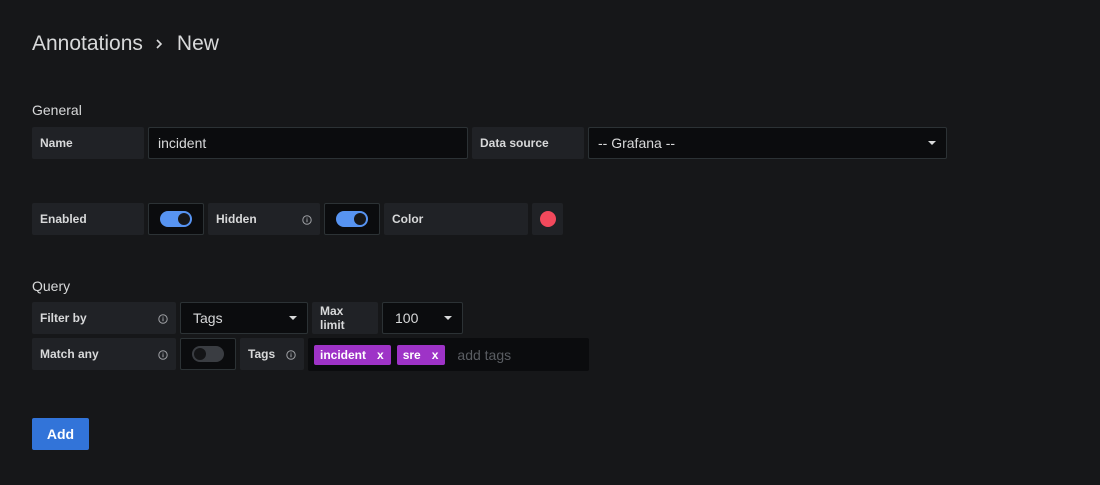 The width and height of the screenshot is (1100, 485). Describe the element at coordinates (60, 434) in the screenshot. I see `add-button: Add` at that location.